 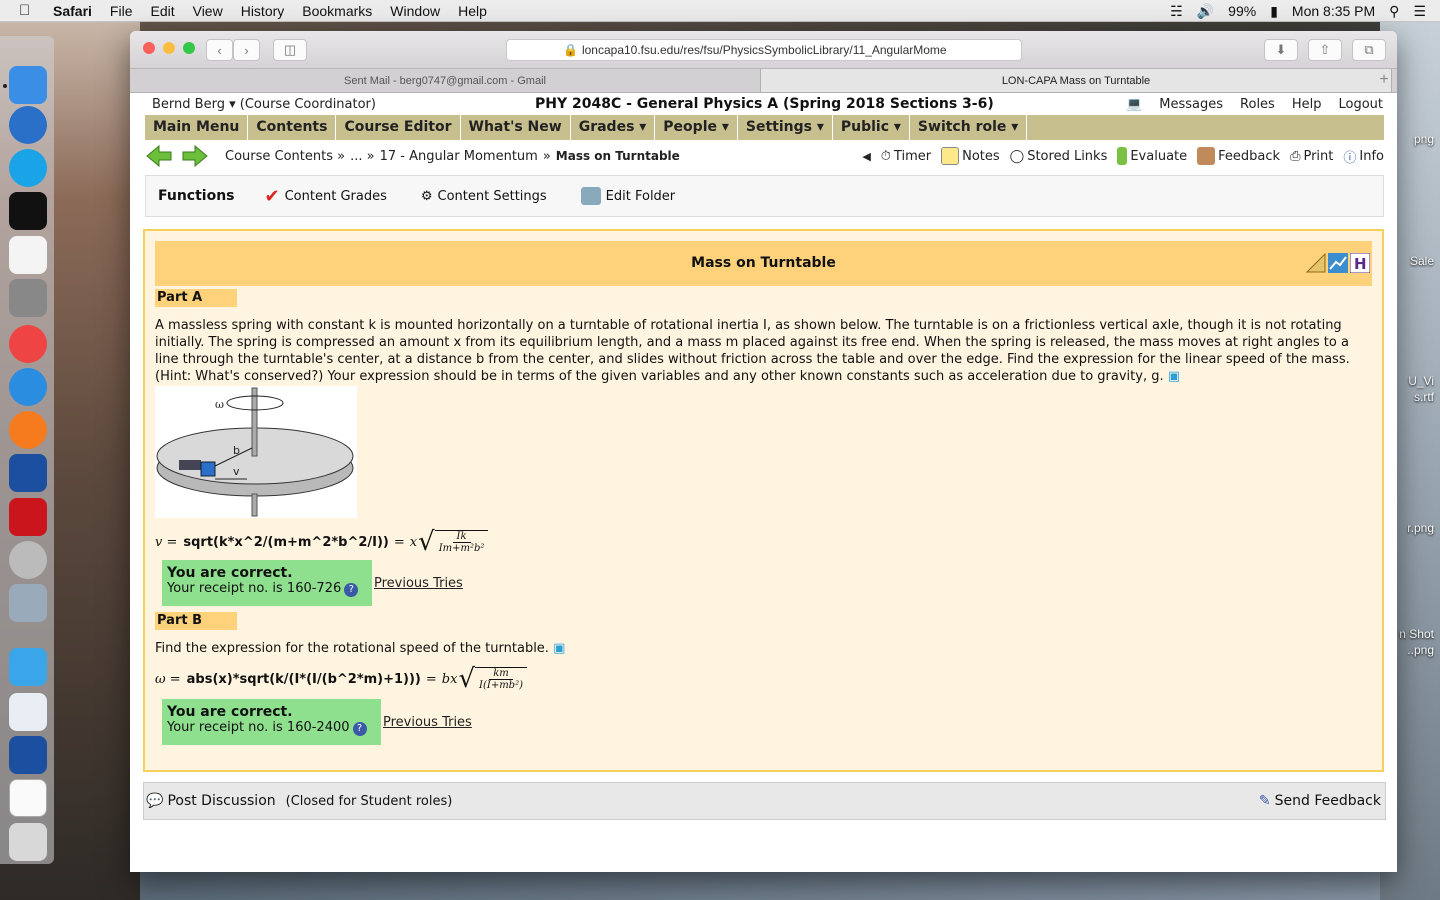 What do you see at coordinates (1205, 11) in the screenshot?
I see `volume-icon: 🔊` at bounding box center [1205, 11].